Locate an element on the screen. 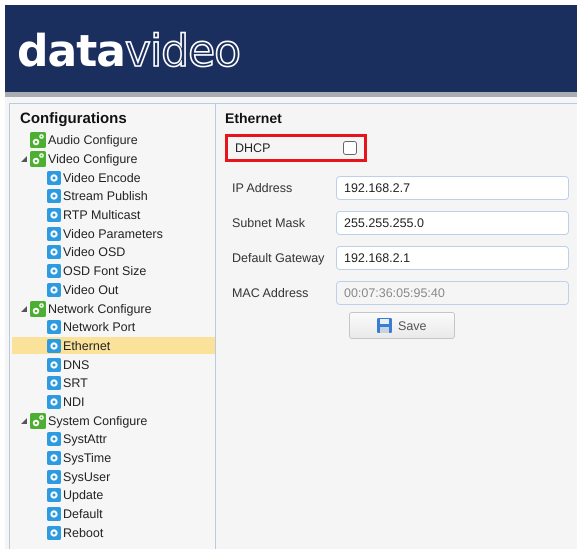 The width and height of the screenshot is (577, 549). tree-item: SystAttr is located at coordinates (79, 439).